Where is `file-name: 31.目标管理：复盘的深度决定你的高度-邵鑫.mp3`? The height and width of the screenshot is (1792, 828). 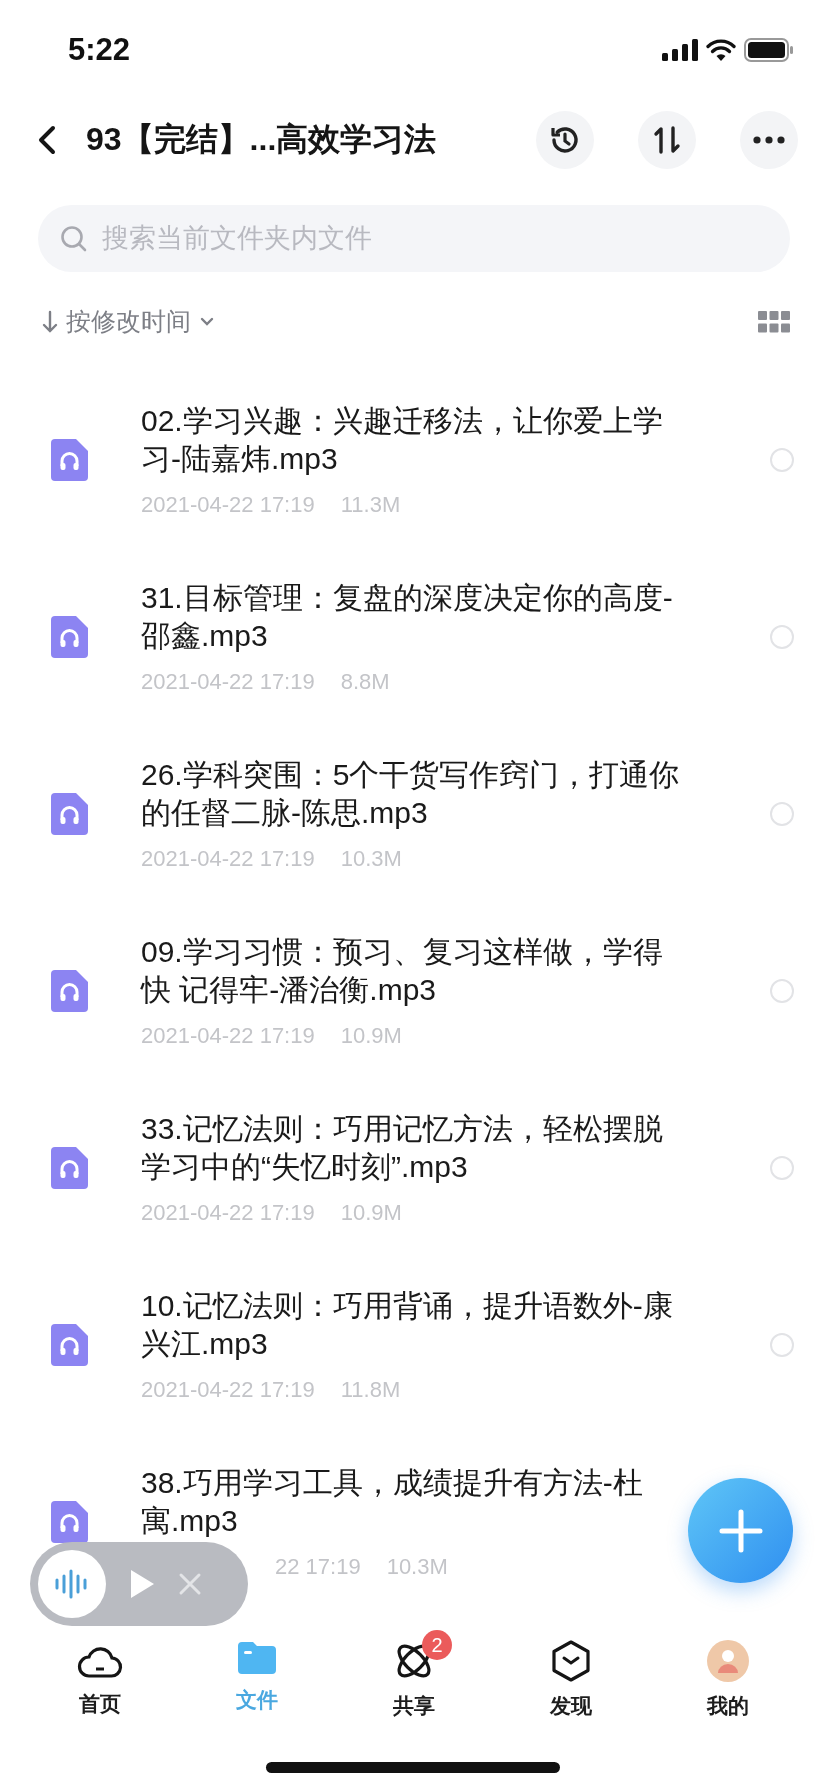
file-name: 31.目标管理：复盘的深度决定你的高度-邵鑫.mp3 is located at coordinates (407, 616).